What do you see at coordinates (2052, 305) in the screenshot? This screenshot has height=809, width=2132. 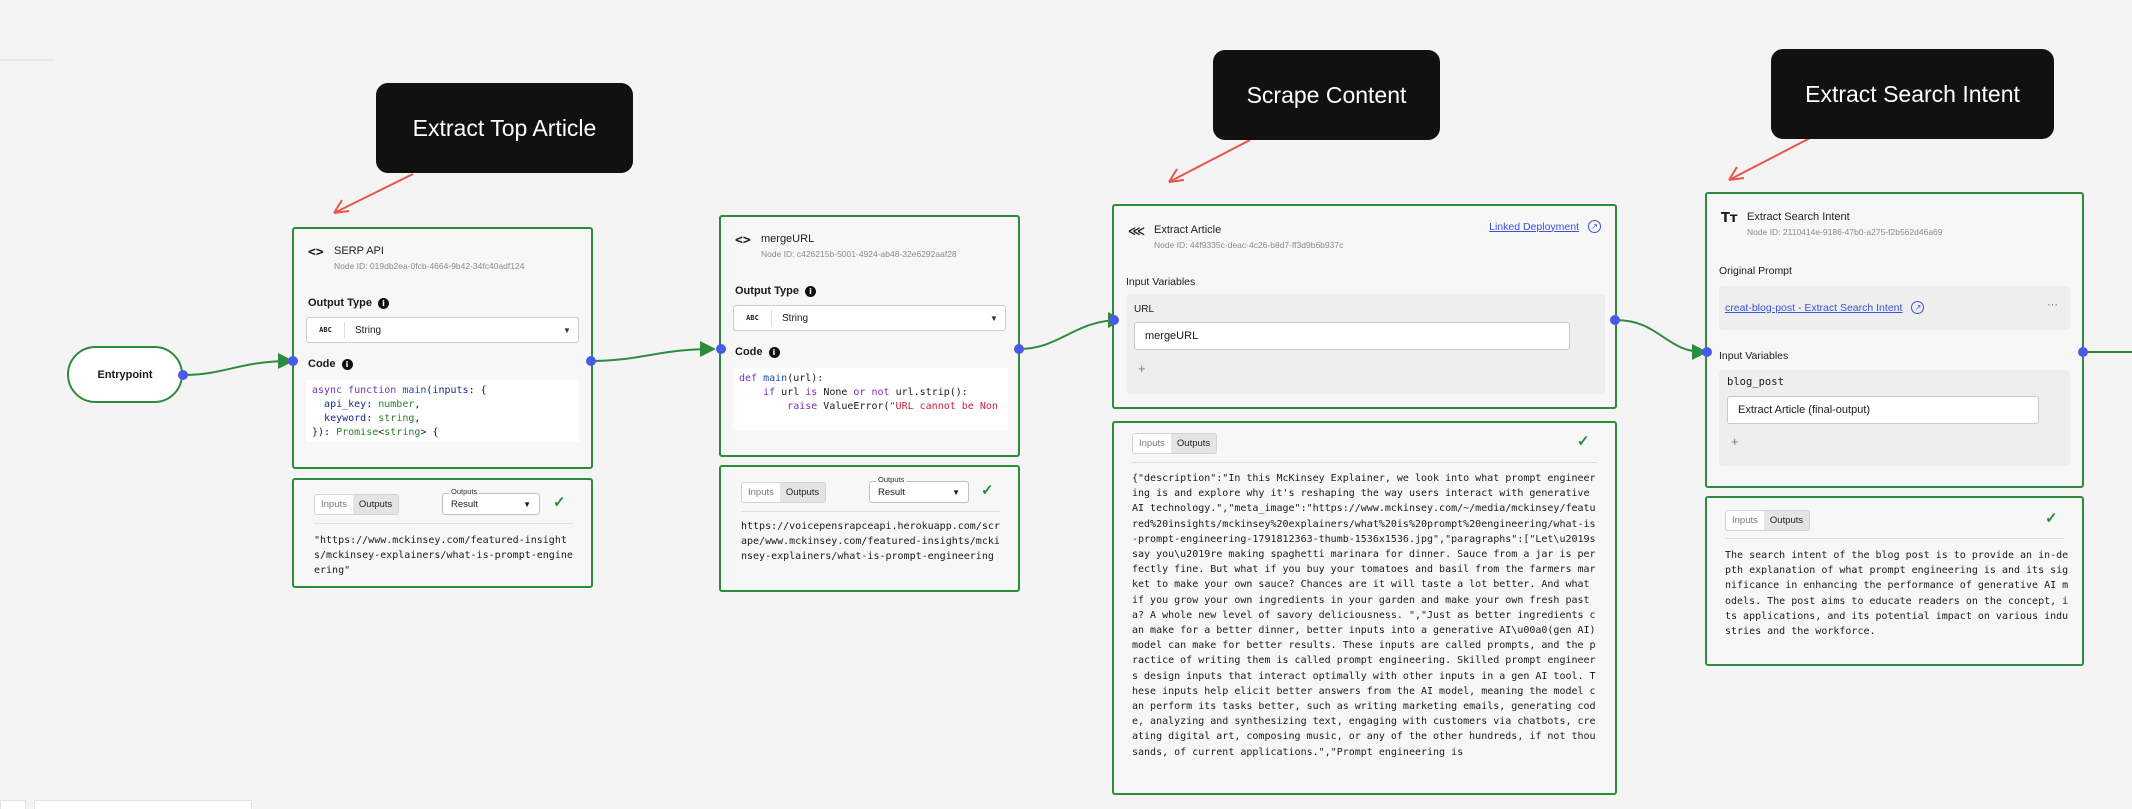 I see `more-icon: ···` at bounding box center [2052, 305].